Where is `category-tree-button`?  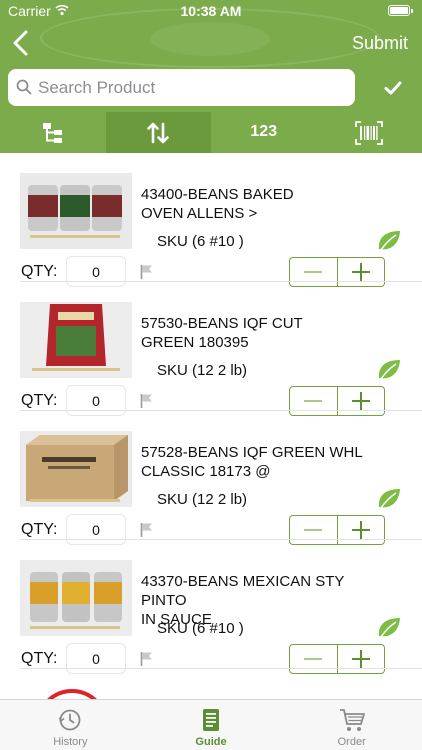 category-tree-button is located at coordinates (53, 132).